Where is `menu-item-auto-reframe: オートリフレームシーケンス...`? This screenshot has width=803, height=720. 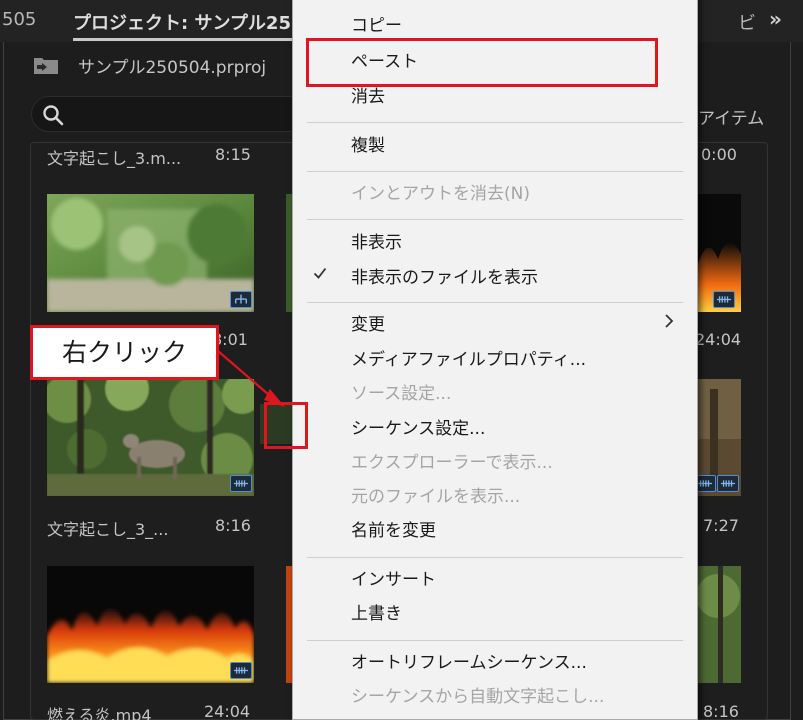 menu-item-auto-reframe: オートリフレームシーケンス... is located at coordinates (469, 663).